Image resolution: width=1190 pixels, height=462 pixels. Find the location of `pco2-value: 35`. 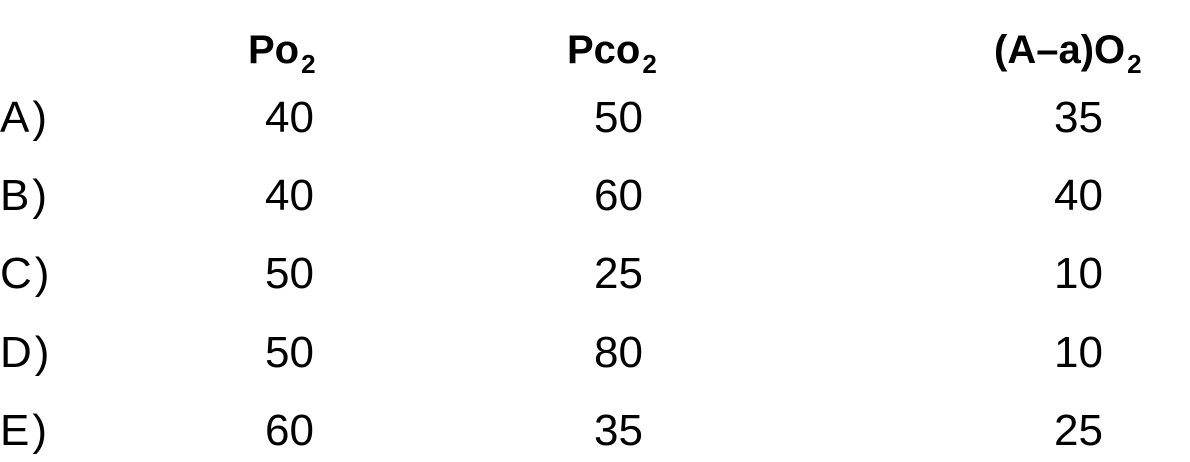

pco2-value: 35 is located at coordinates (618, 430).